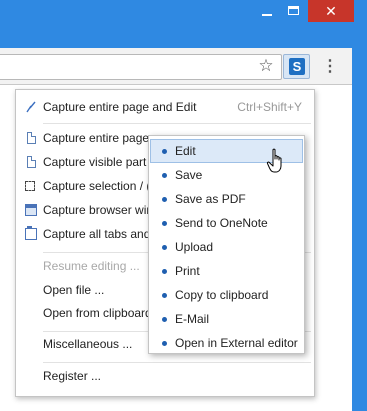 The width and height of the screenshot is (367, 411). What do you see at coordinates (97, 186) in the screenshot?
I see `menu-item-label: Capture selection / (` at bounding box center [97, 186].